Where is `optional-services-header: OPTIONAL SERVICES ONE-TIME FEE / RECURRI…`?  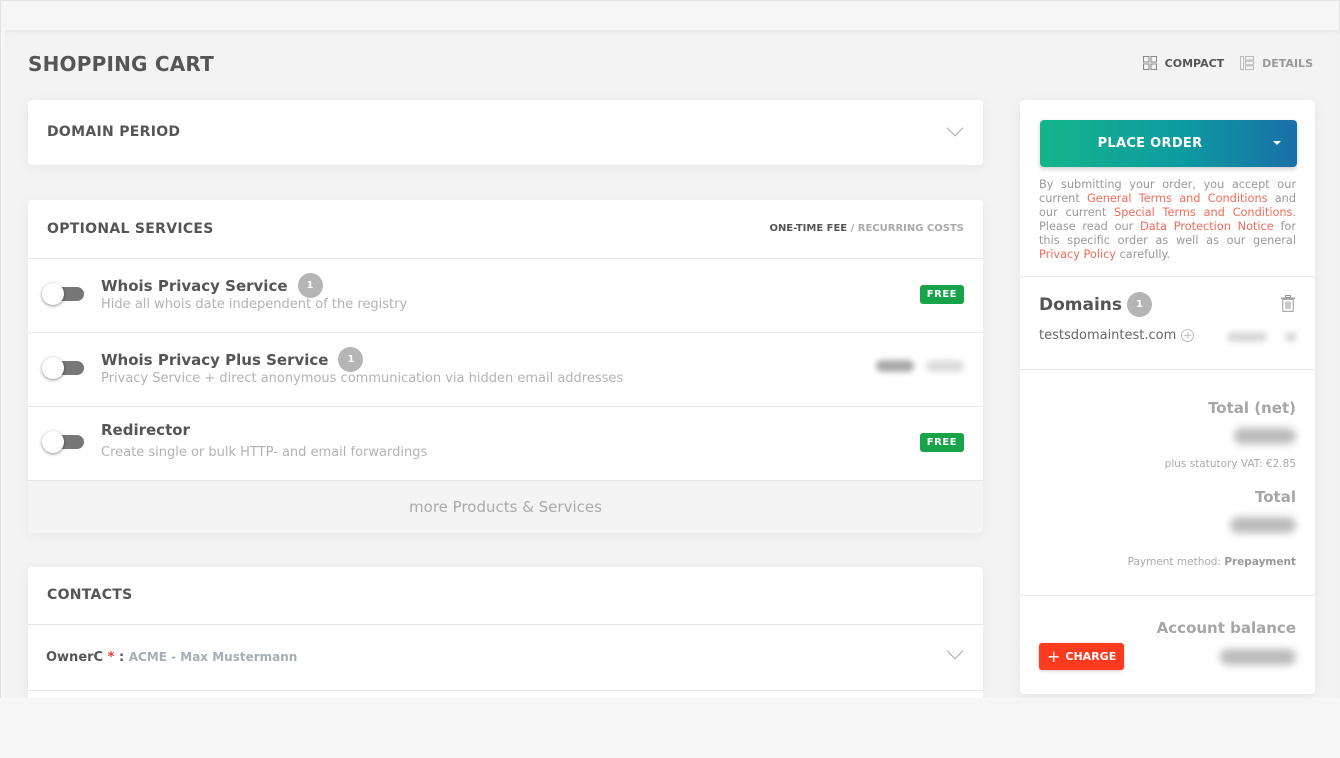
optional-services-header: OPTIONAL SERVICES ONE-TIME FEE / RECURRI… is located at coordinates (505, 229).